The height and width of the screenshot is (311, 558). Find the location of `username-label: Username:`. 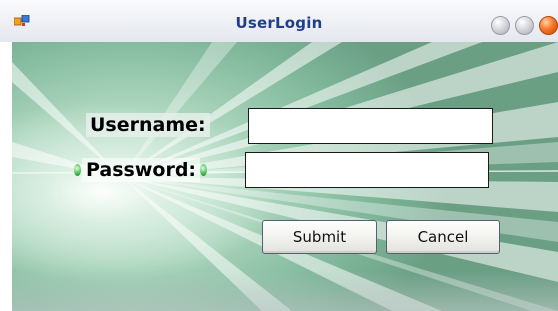

username-label: Username: is located at coordinates (148, 125).